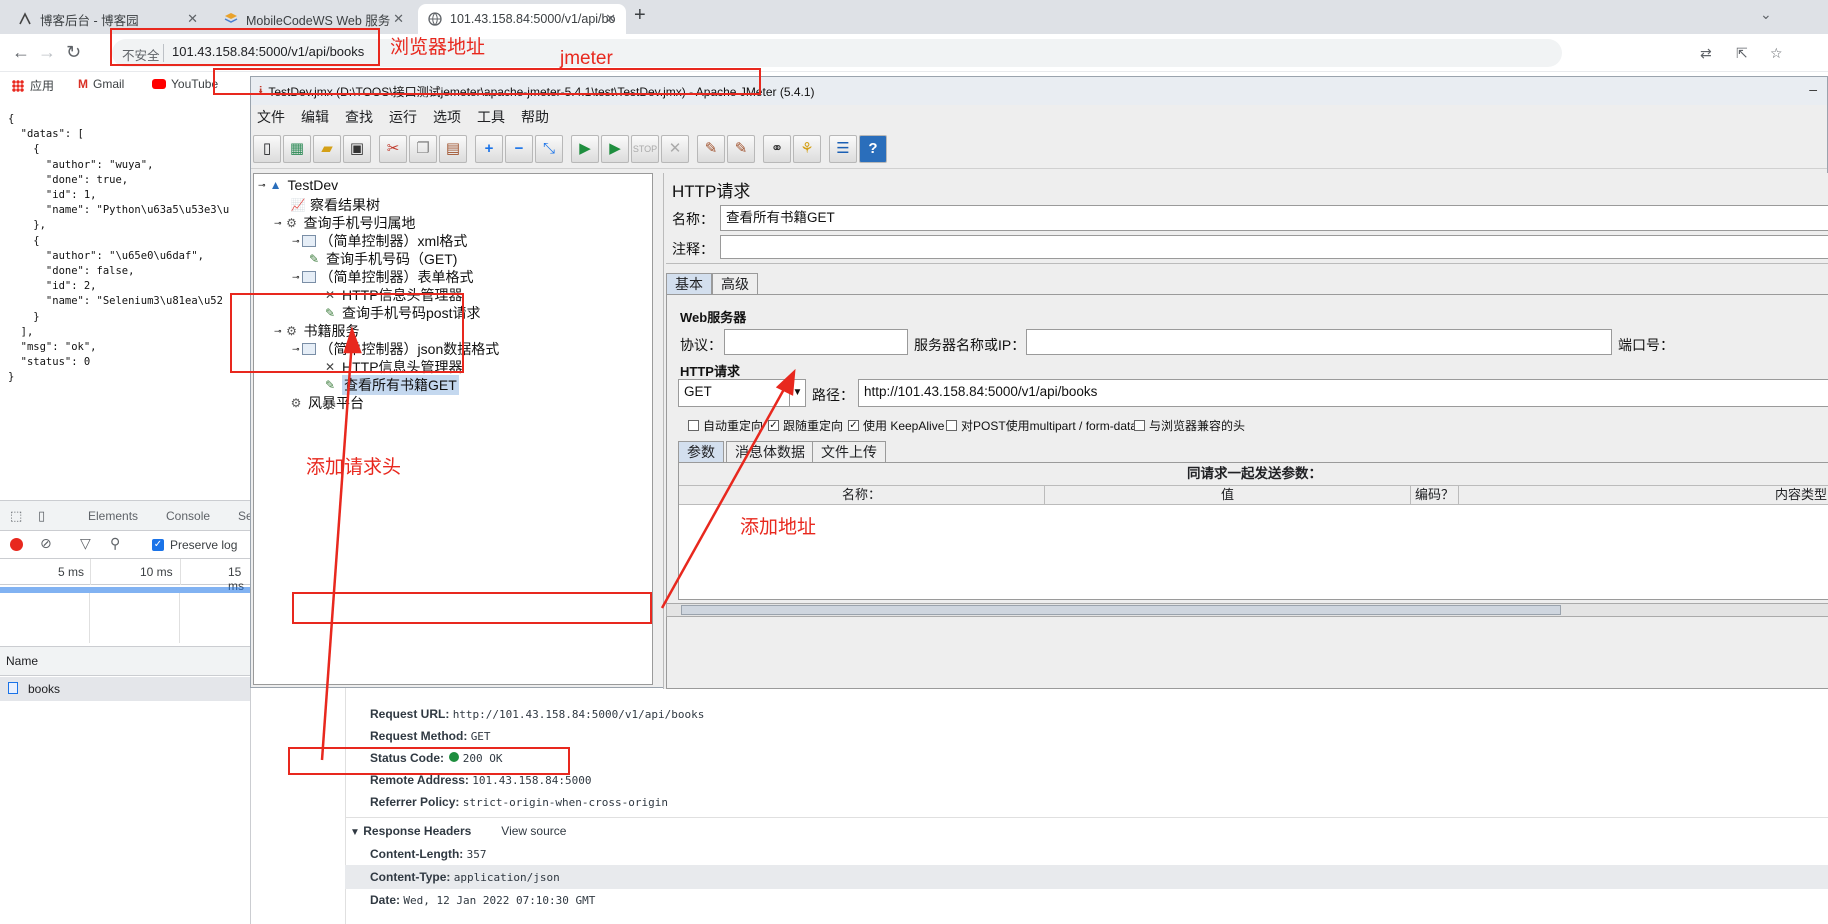  Describe the element at coordinates (337, 550) in the screenshot. I see `arrow-header` at that location.